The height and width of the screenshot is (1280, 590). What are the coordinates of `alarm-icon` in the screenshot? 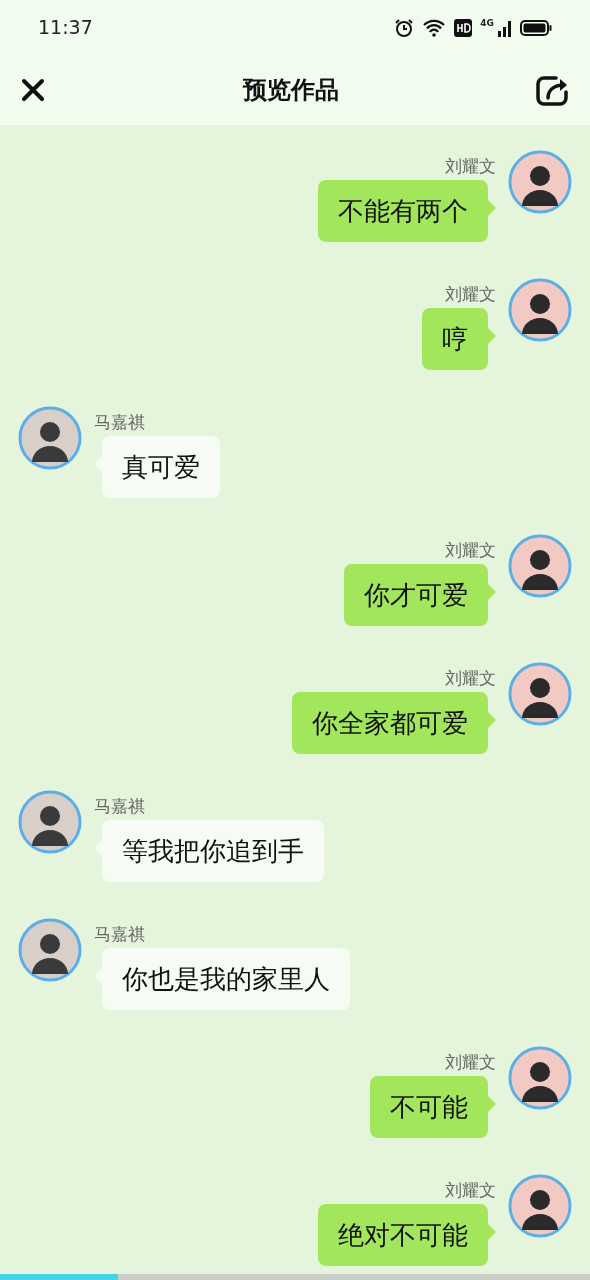 It's located at (404, 27).